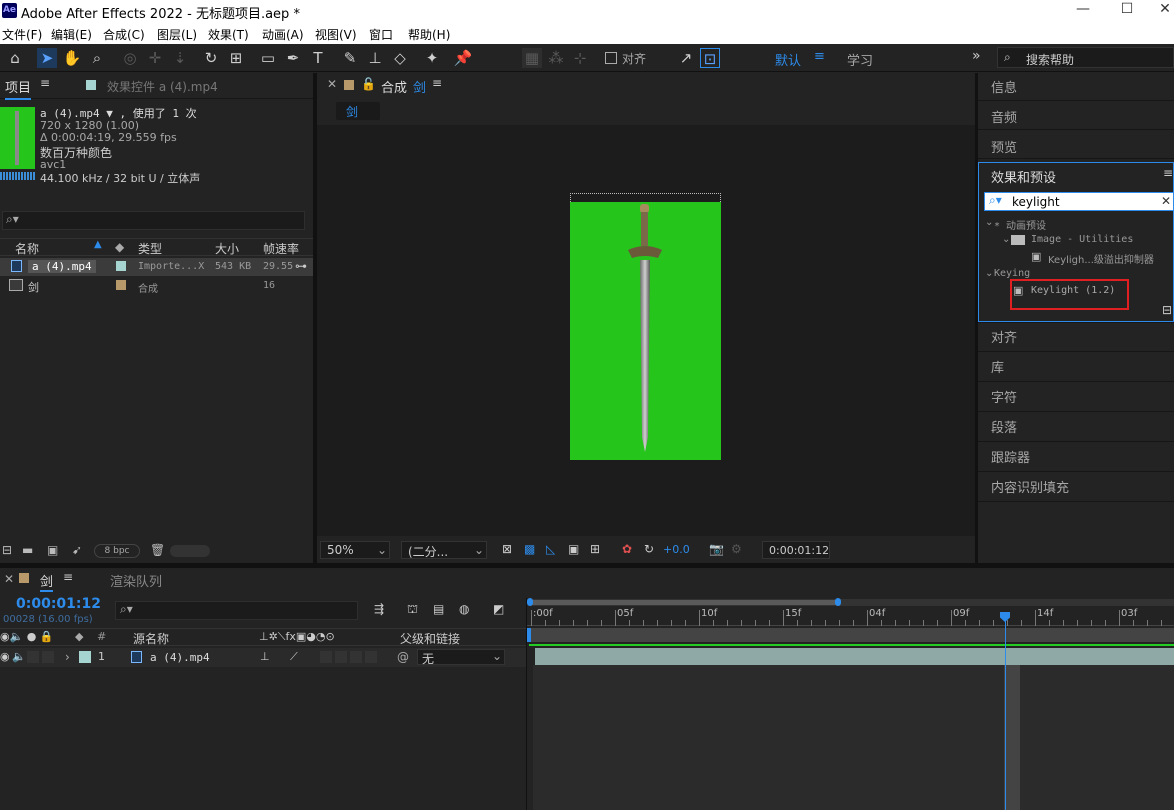 Image resolution: width=1174 pixels, height=810 pixels. What do you see at coordinates (156, 267) in the screenshot?
I see `table-row: a (4).mp4 Importe...X 543 KB 29.55 ⊶` at bounding box center [156, 267].